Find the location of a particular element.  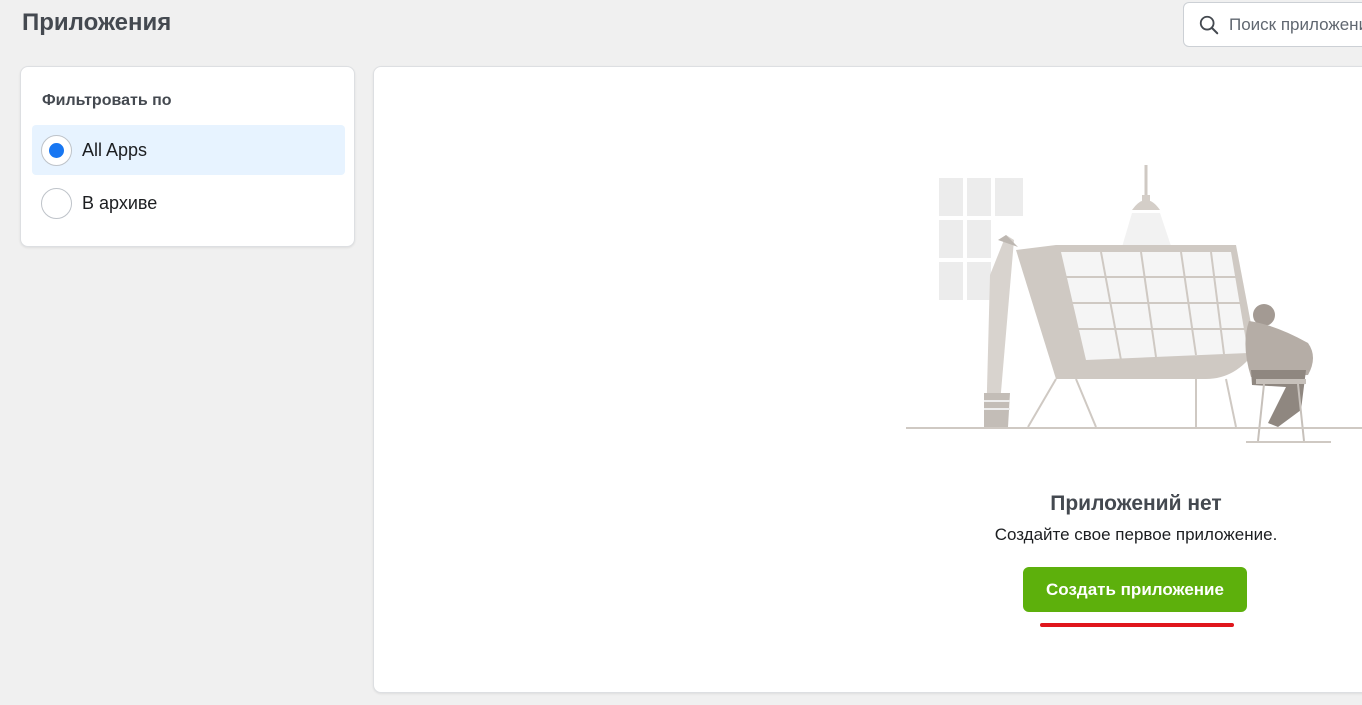

search-box is located at coordinates (1272, 24).